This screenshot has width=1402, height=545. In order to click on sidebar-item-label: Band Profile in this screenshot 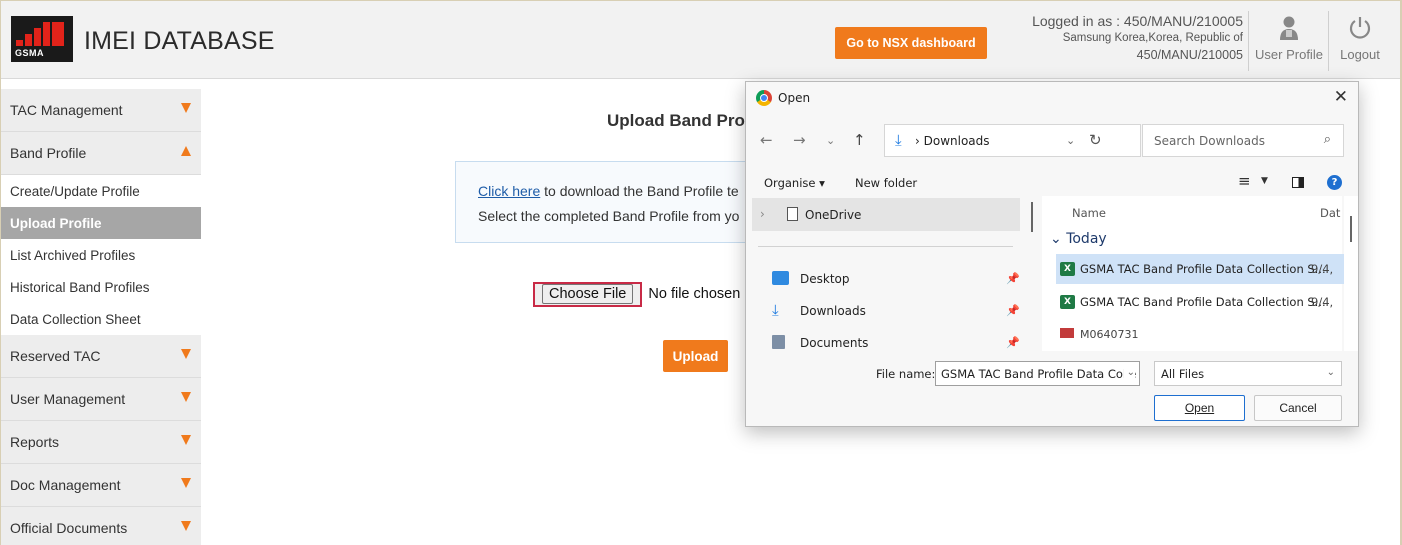, I will do `click(48, 153)`.